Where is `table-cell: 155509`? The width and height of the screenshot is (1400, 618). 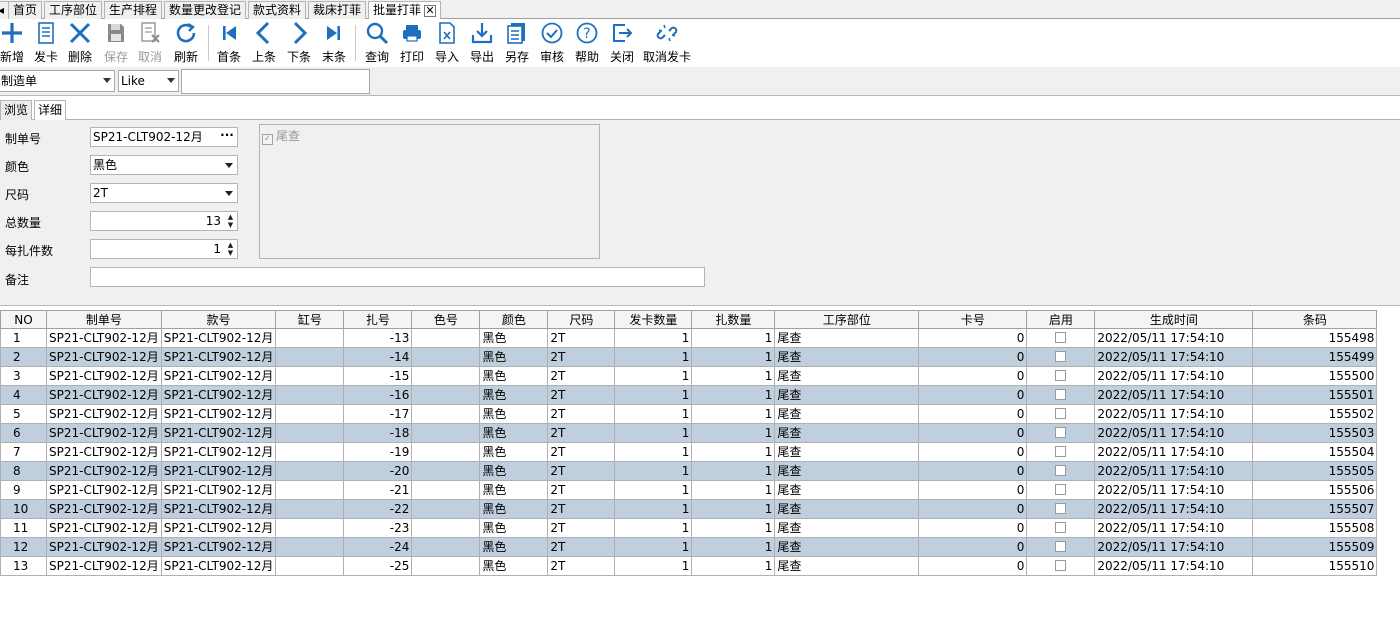 table-cell: 155509 is located at coordinates (1315, 547).